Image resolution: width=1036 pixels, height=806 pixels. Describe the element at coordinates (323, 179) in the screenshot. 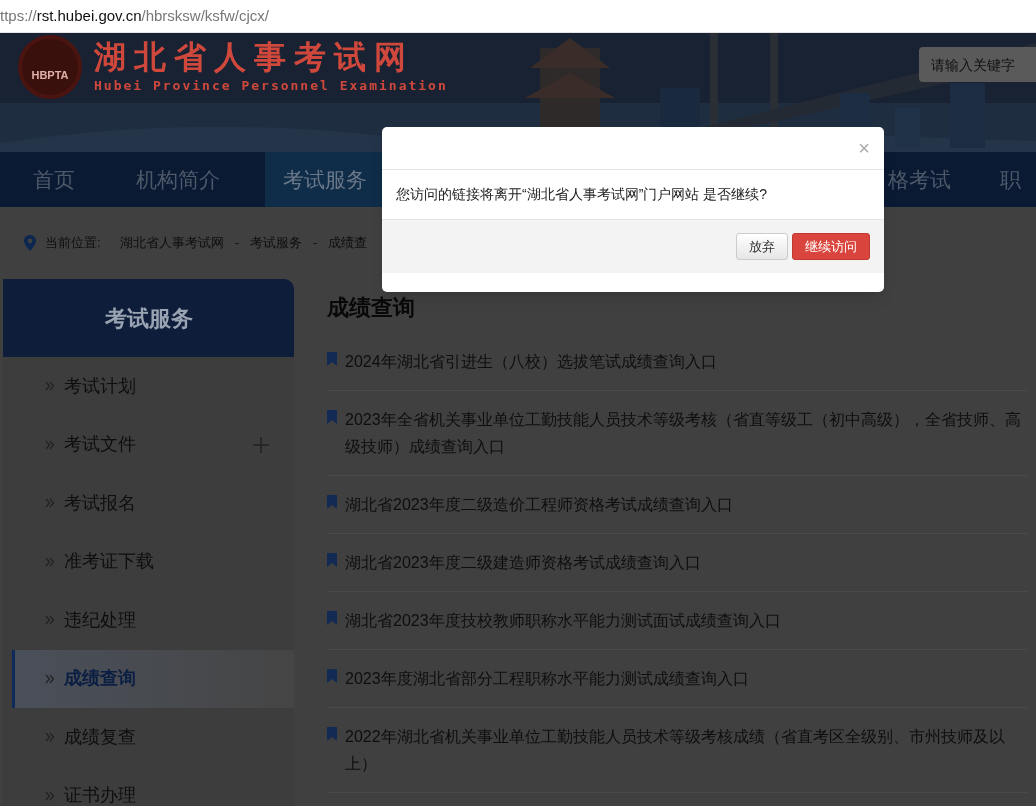

I see `nav-tab: 考试服务` at that location.